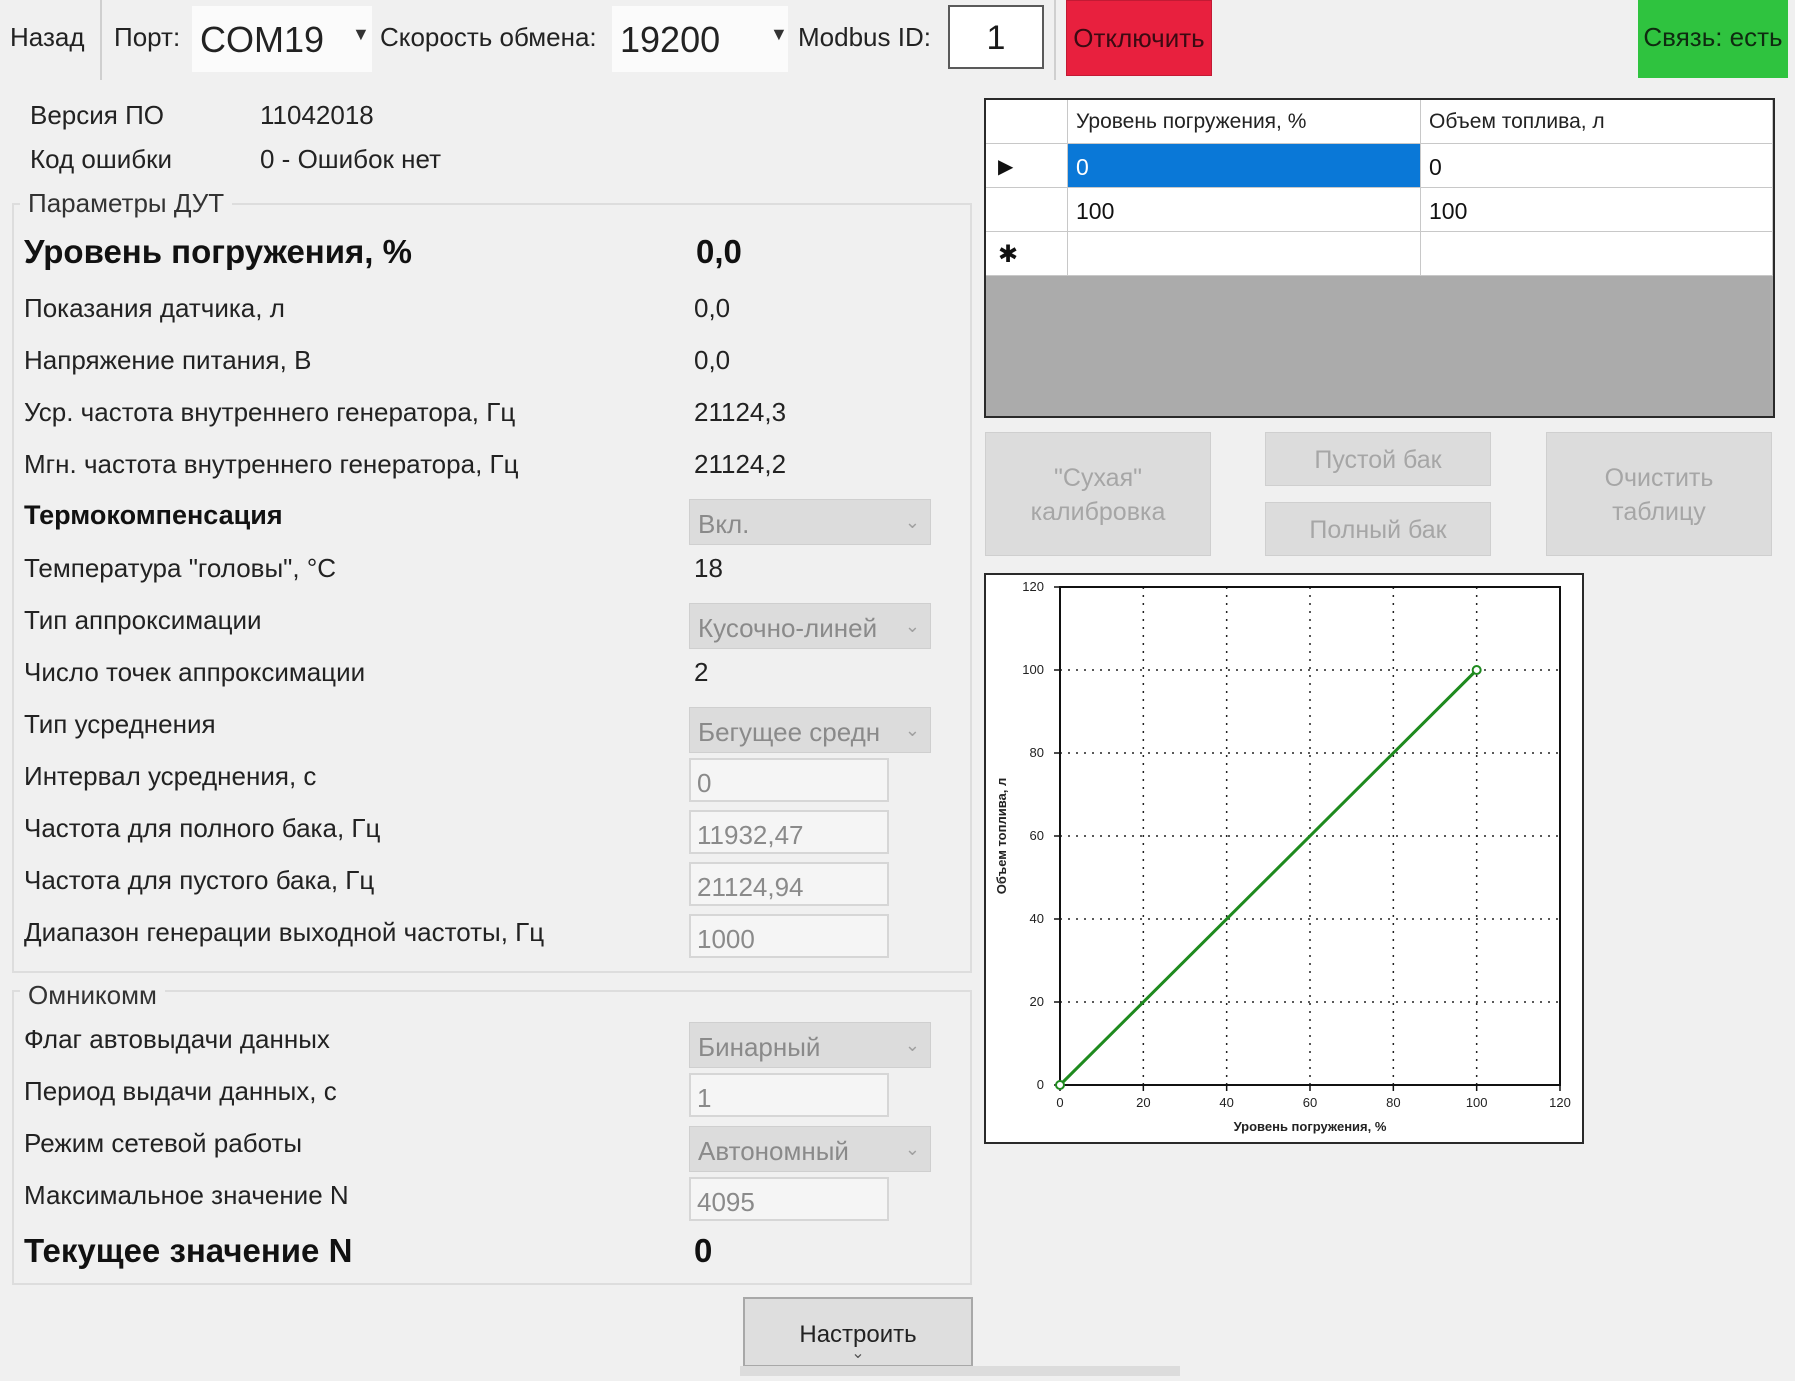 This screenshot has width=1795, height=1381. What do you see at coordinates (724, 524) in the screenshot?
I see `thermo-compensation-value: Вкл.` at bounding box center [724, 524].